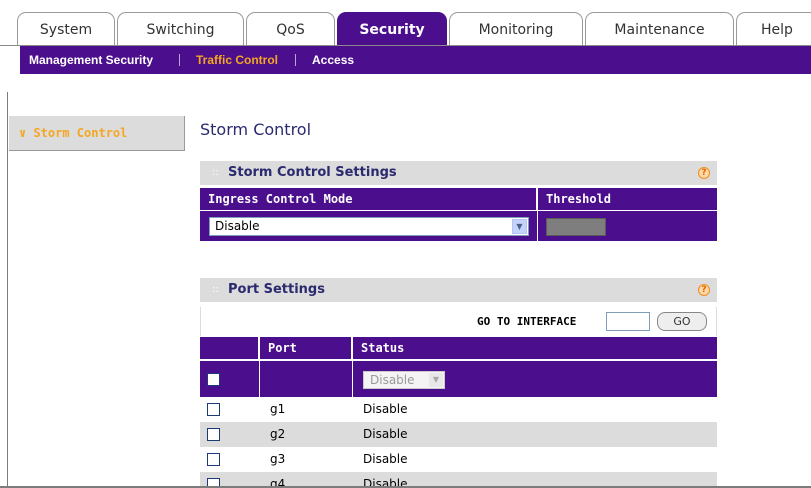 Image resolution: width=811 pixels, height=488 pixels. I want to click on bulk-edit-row, so click(458, 379).